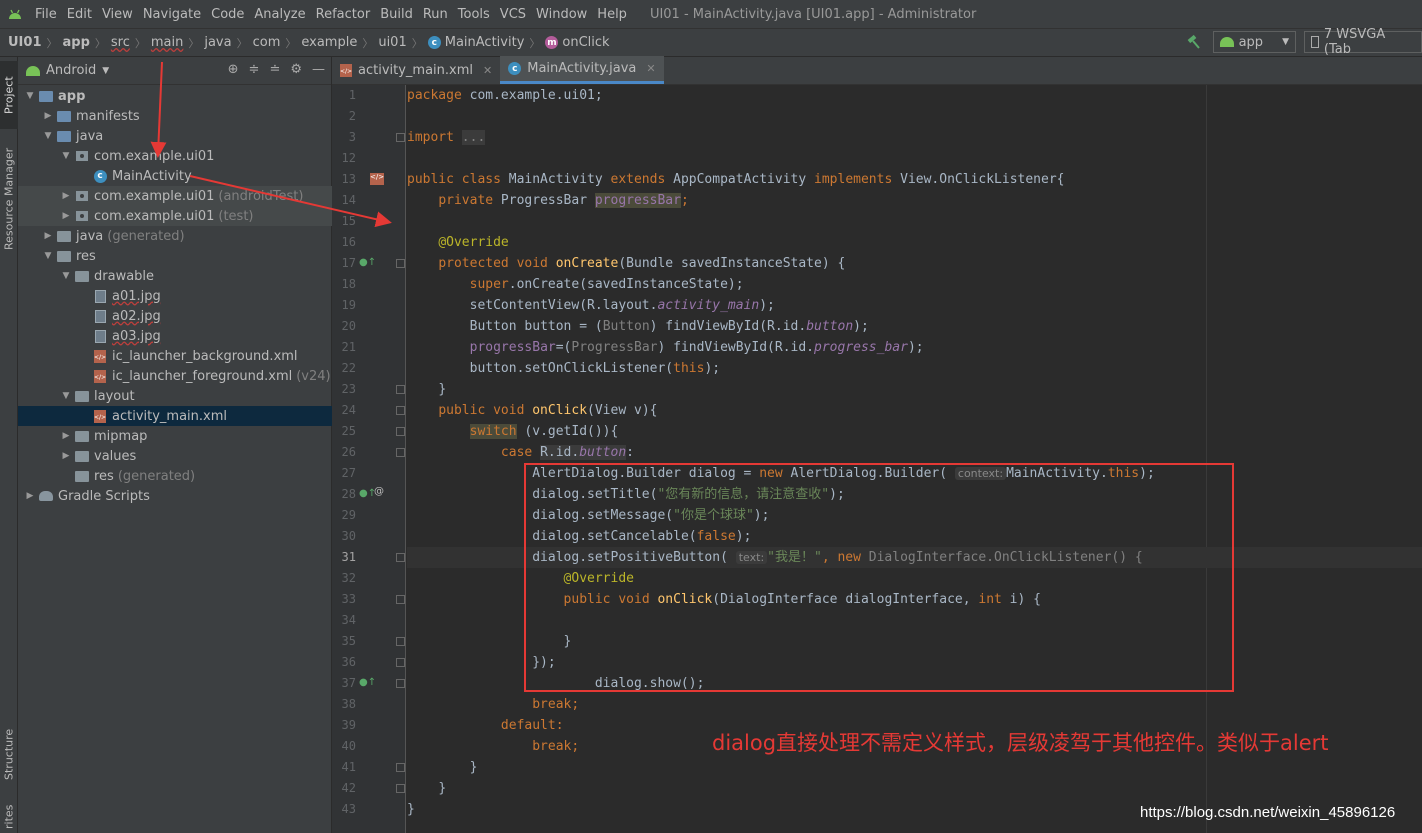 This screenshot has width=1422, height=833. I want to click on tree-item-app: ▼ app, so click(175, 96).